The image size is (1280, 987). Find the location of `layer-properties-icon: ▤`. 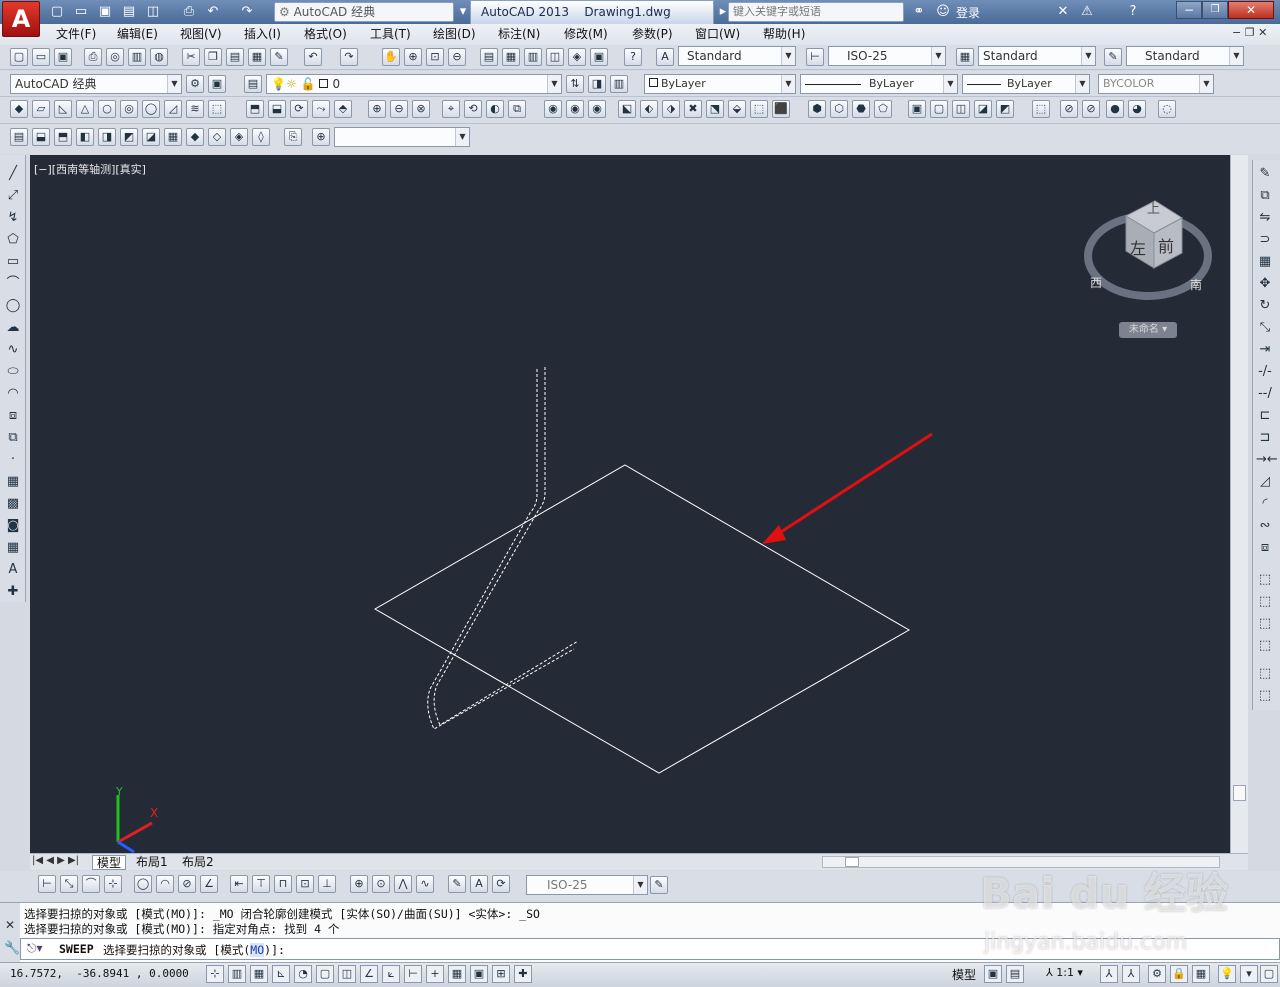

layer-properties-icon: ▤ is located at coordinates (253, 84).